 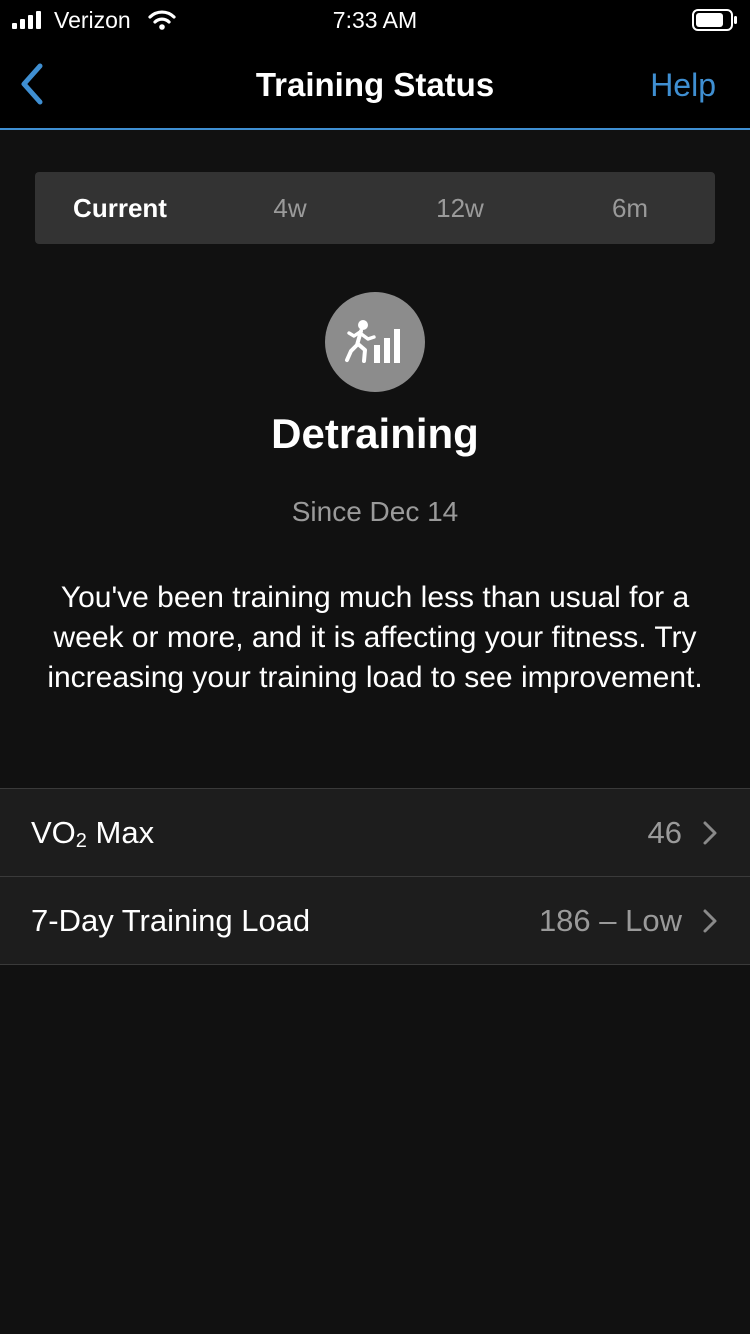 I want to click on training-load-row: 7-Day Training Load 186 – Low, so click(x=375, y=921).